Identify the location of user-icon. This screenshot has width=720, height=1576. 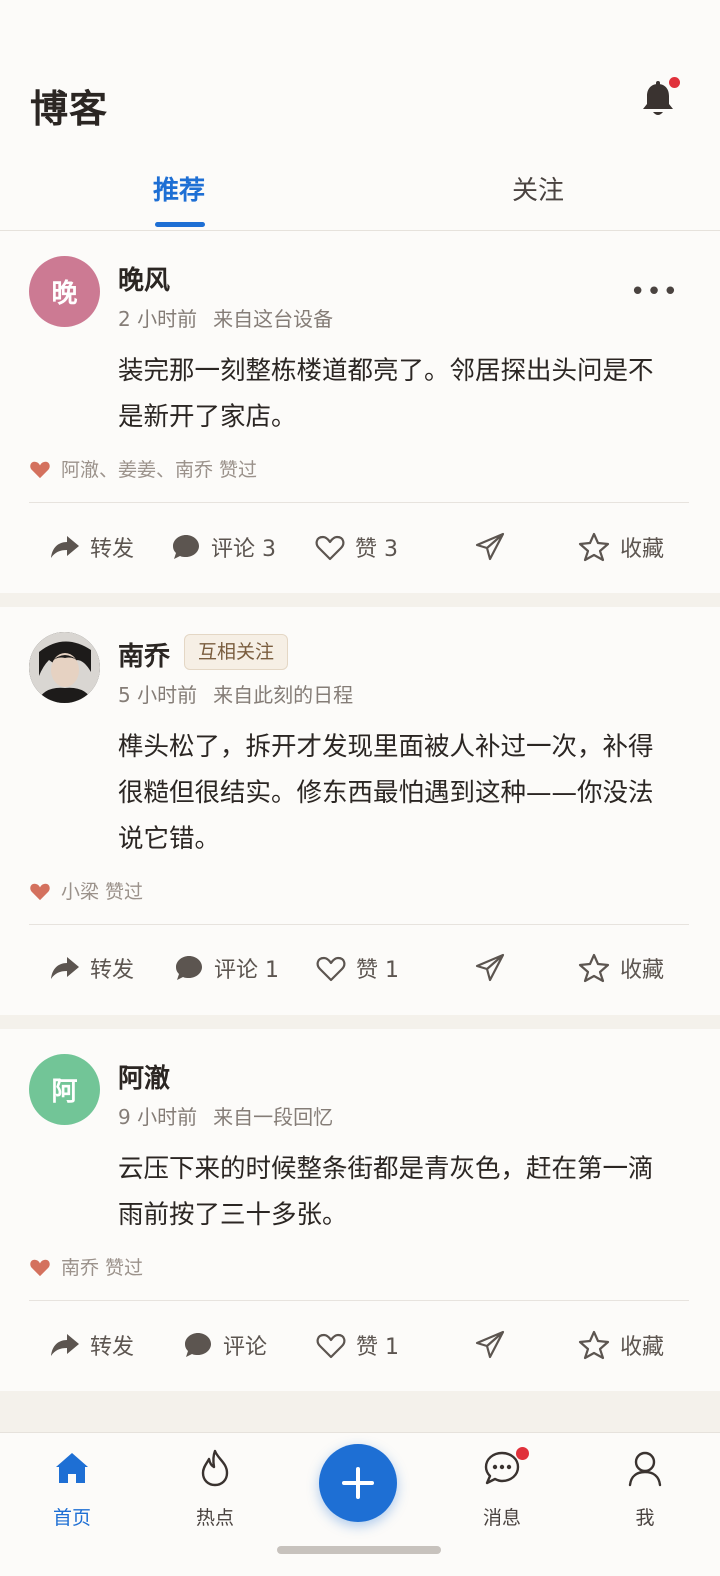
(645, 1469).